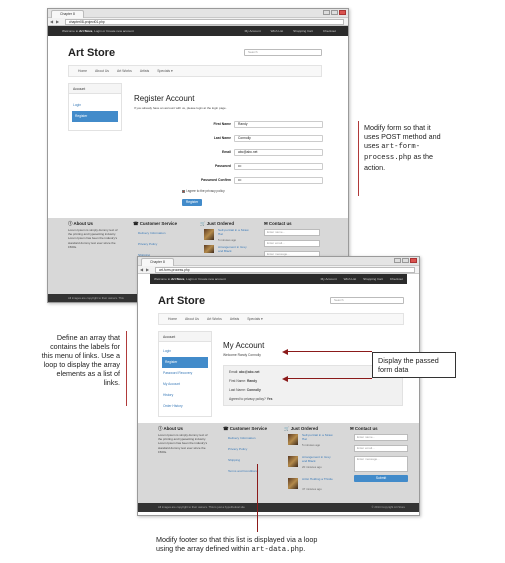  I want to click on page-title: My Account, so click(244, 345).